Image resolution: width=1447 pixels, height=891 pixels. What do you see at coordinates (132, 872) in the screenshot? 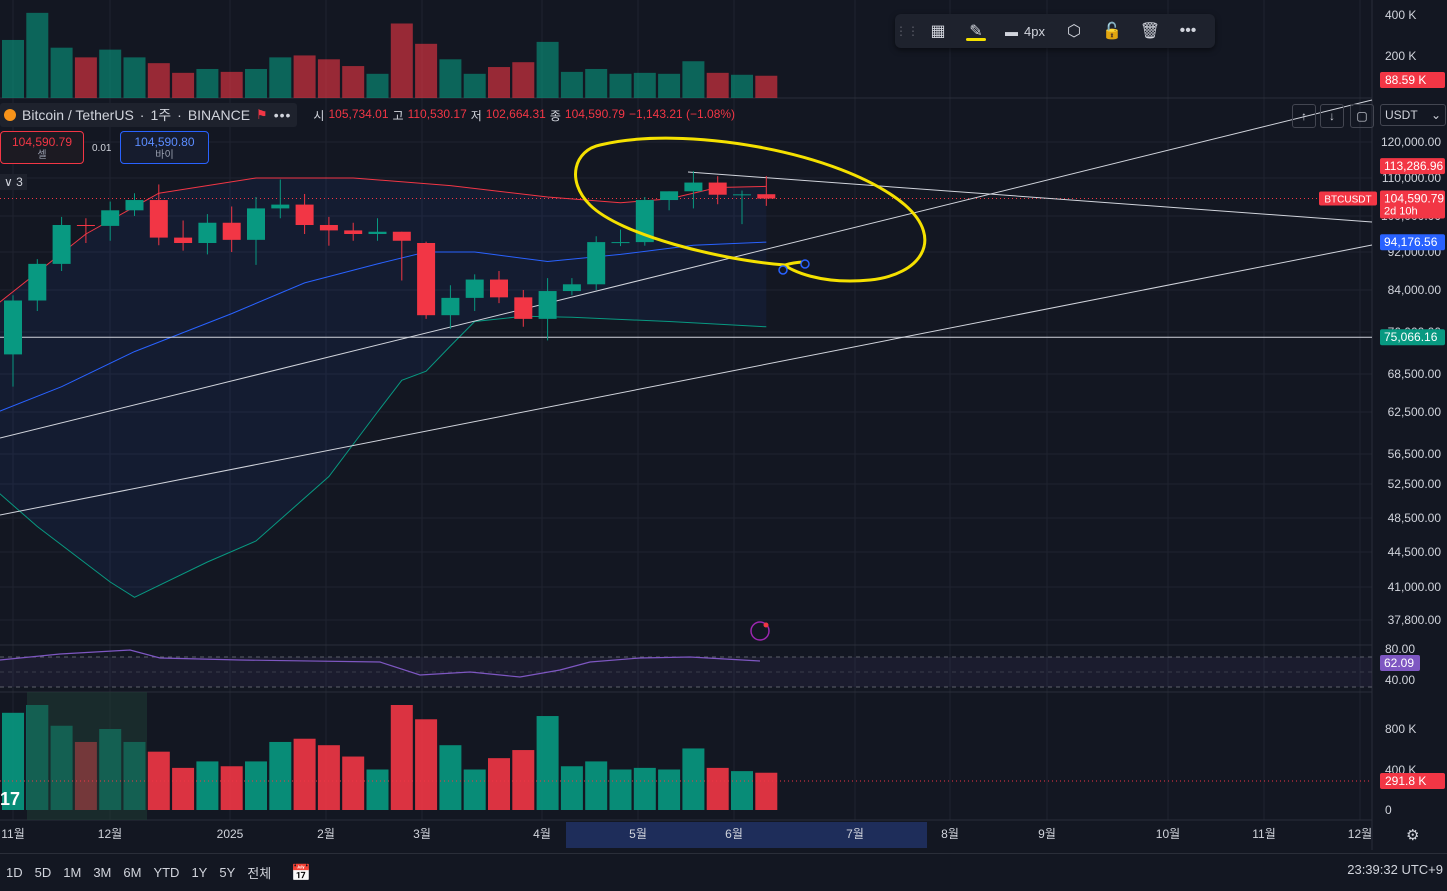
I see `range-4: 6M` at bounding box center [132, 872].